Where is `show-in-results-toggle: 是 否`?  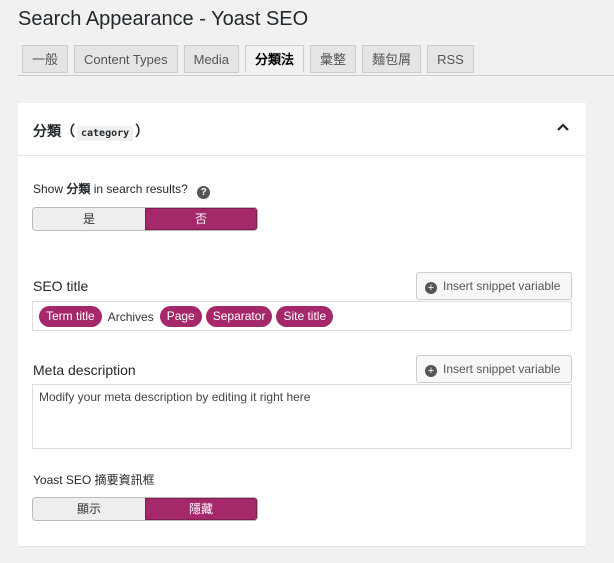 show-in-results-toggle: 是 否 is located at coordinates (145, 219).